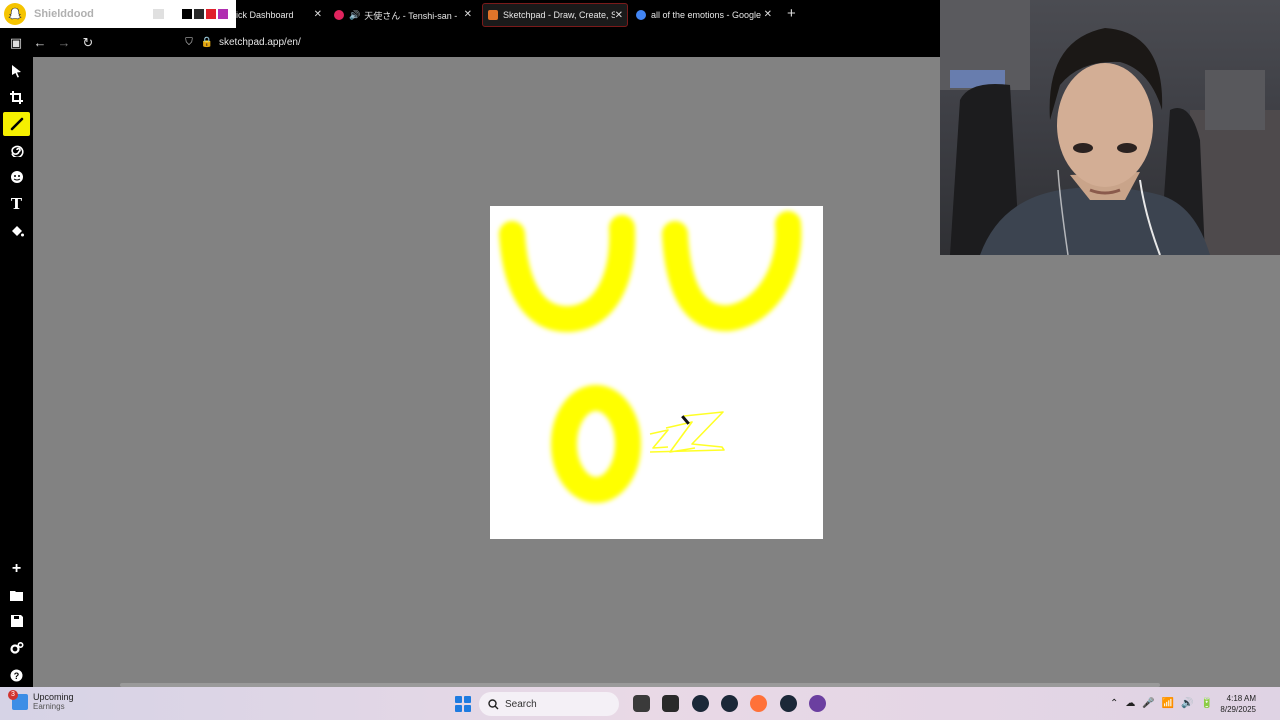 This screenshot has height=720, width=1280. What do you see at coordinates (16, 150) in the screenshot?
I see `spiral-tool-icon` at bounding box center [16, 150].